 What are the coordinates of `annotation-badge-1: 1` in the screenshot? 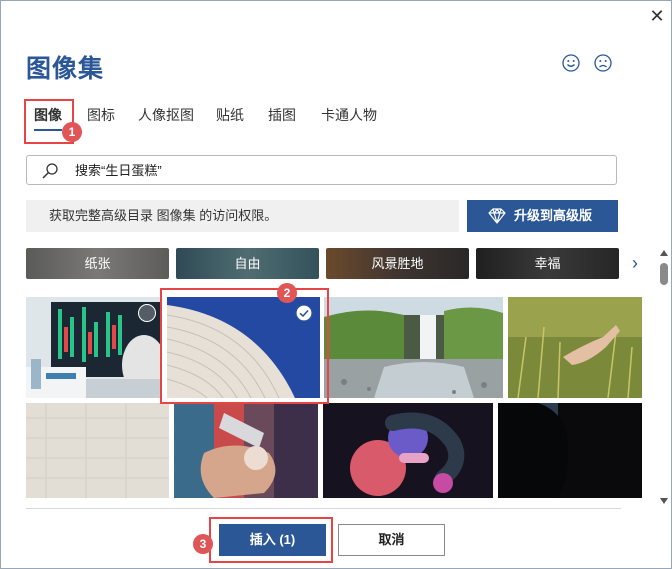 It's located at (72, 132).